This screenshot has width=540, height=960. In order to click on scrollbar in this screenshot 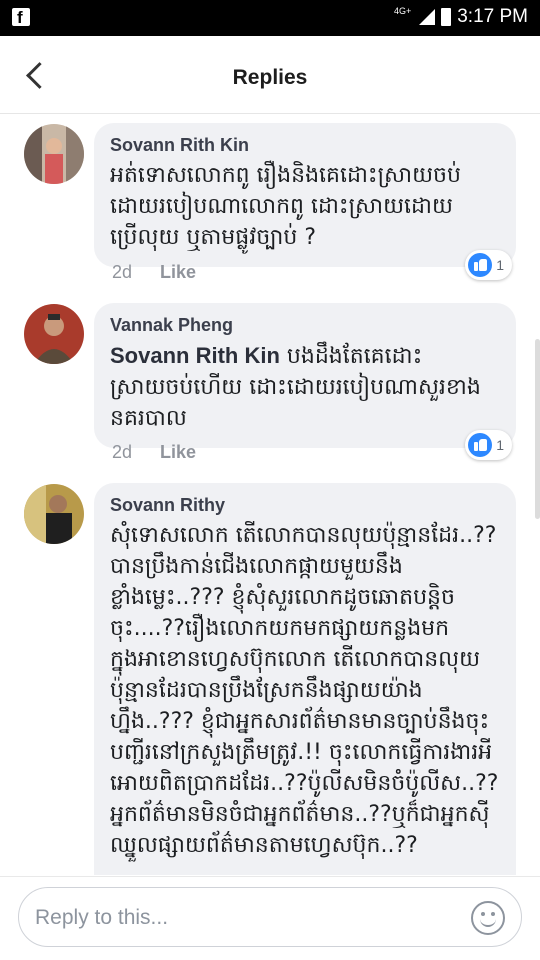, I will do `click(537, 429)`.